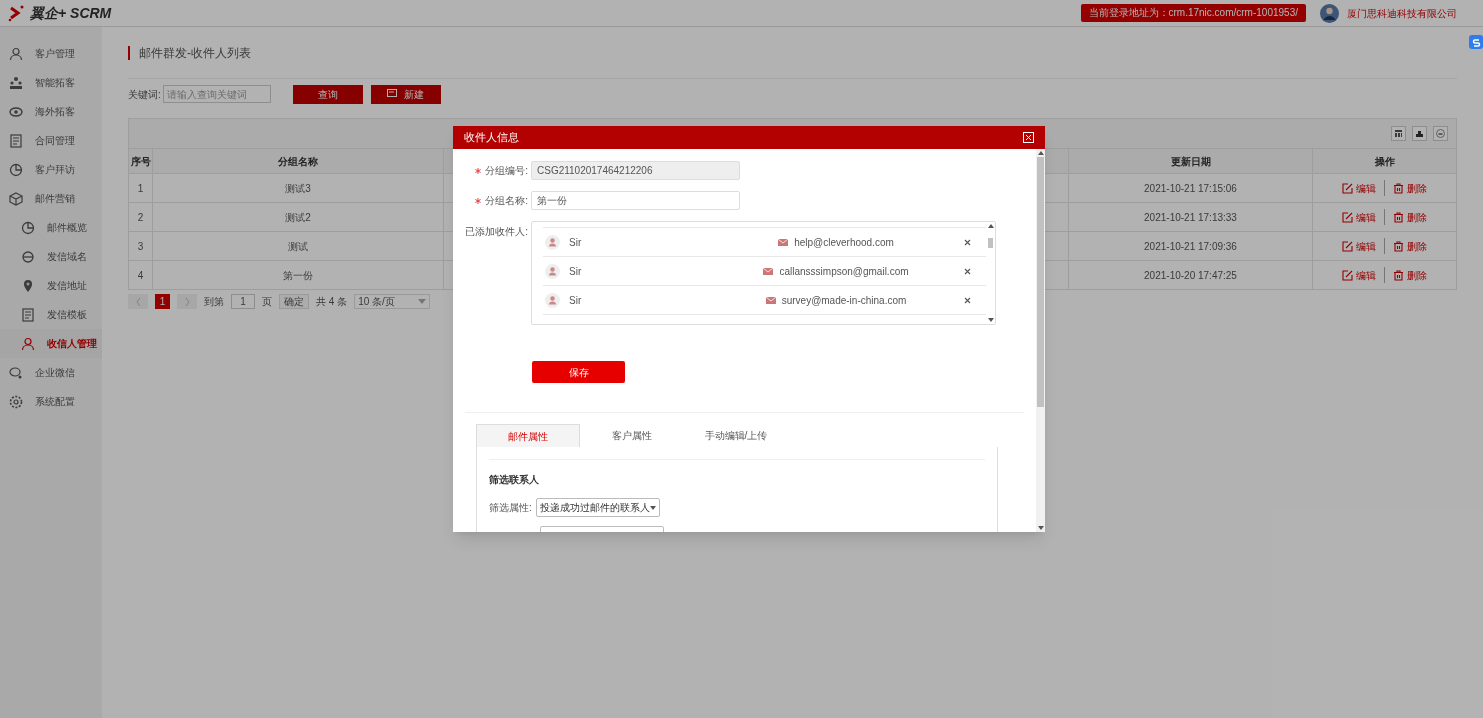 Image resolution: width=1483 pixels, height=718 pixels. What do you see at coordinates (1191, 217) in the screenshot?
I see `table-cell: 2021-10-21 17:13:33` at bounding box center [1191, 217].